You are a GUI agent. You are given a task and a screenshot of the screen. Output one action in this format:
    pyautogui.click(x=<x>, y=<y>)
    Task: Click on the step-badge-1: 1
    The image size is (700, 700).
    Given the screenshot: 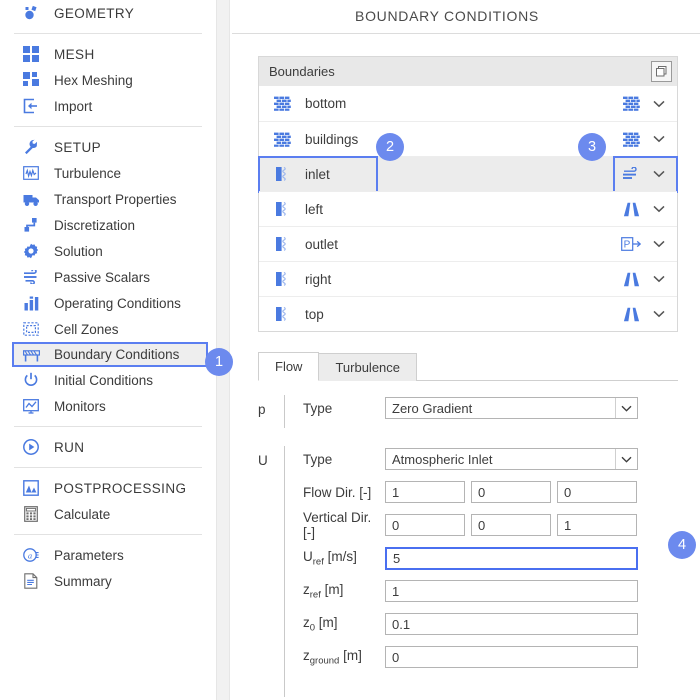 What is the action you would take?
    pyautogui.click(x=219, y=362)
    